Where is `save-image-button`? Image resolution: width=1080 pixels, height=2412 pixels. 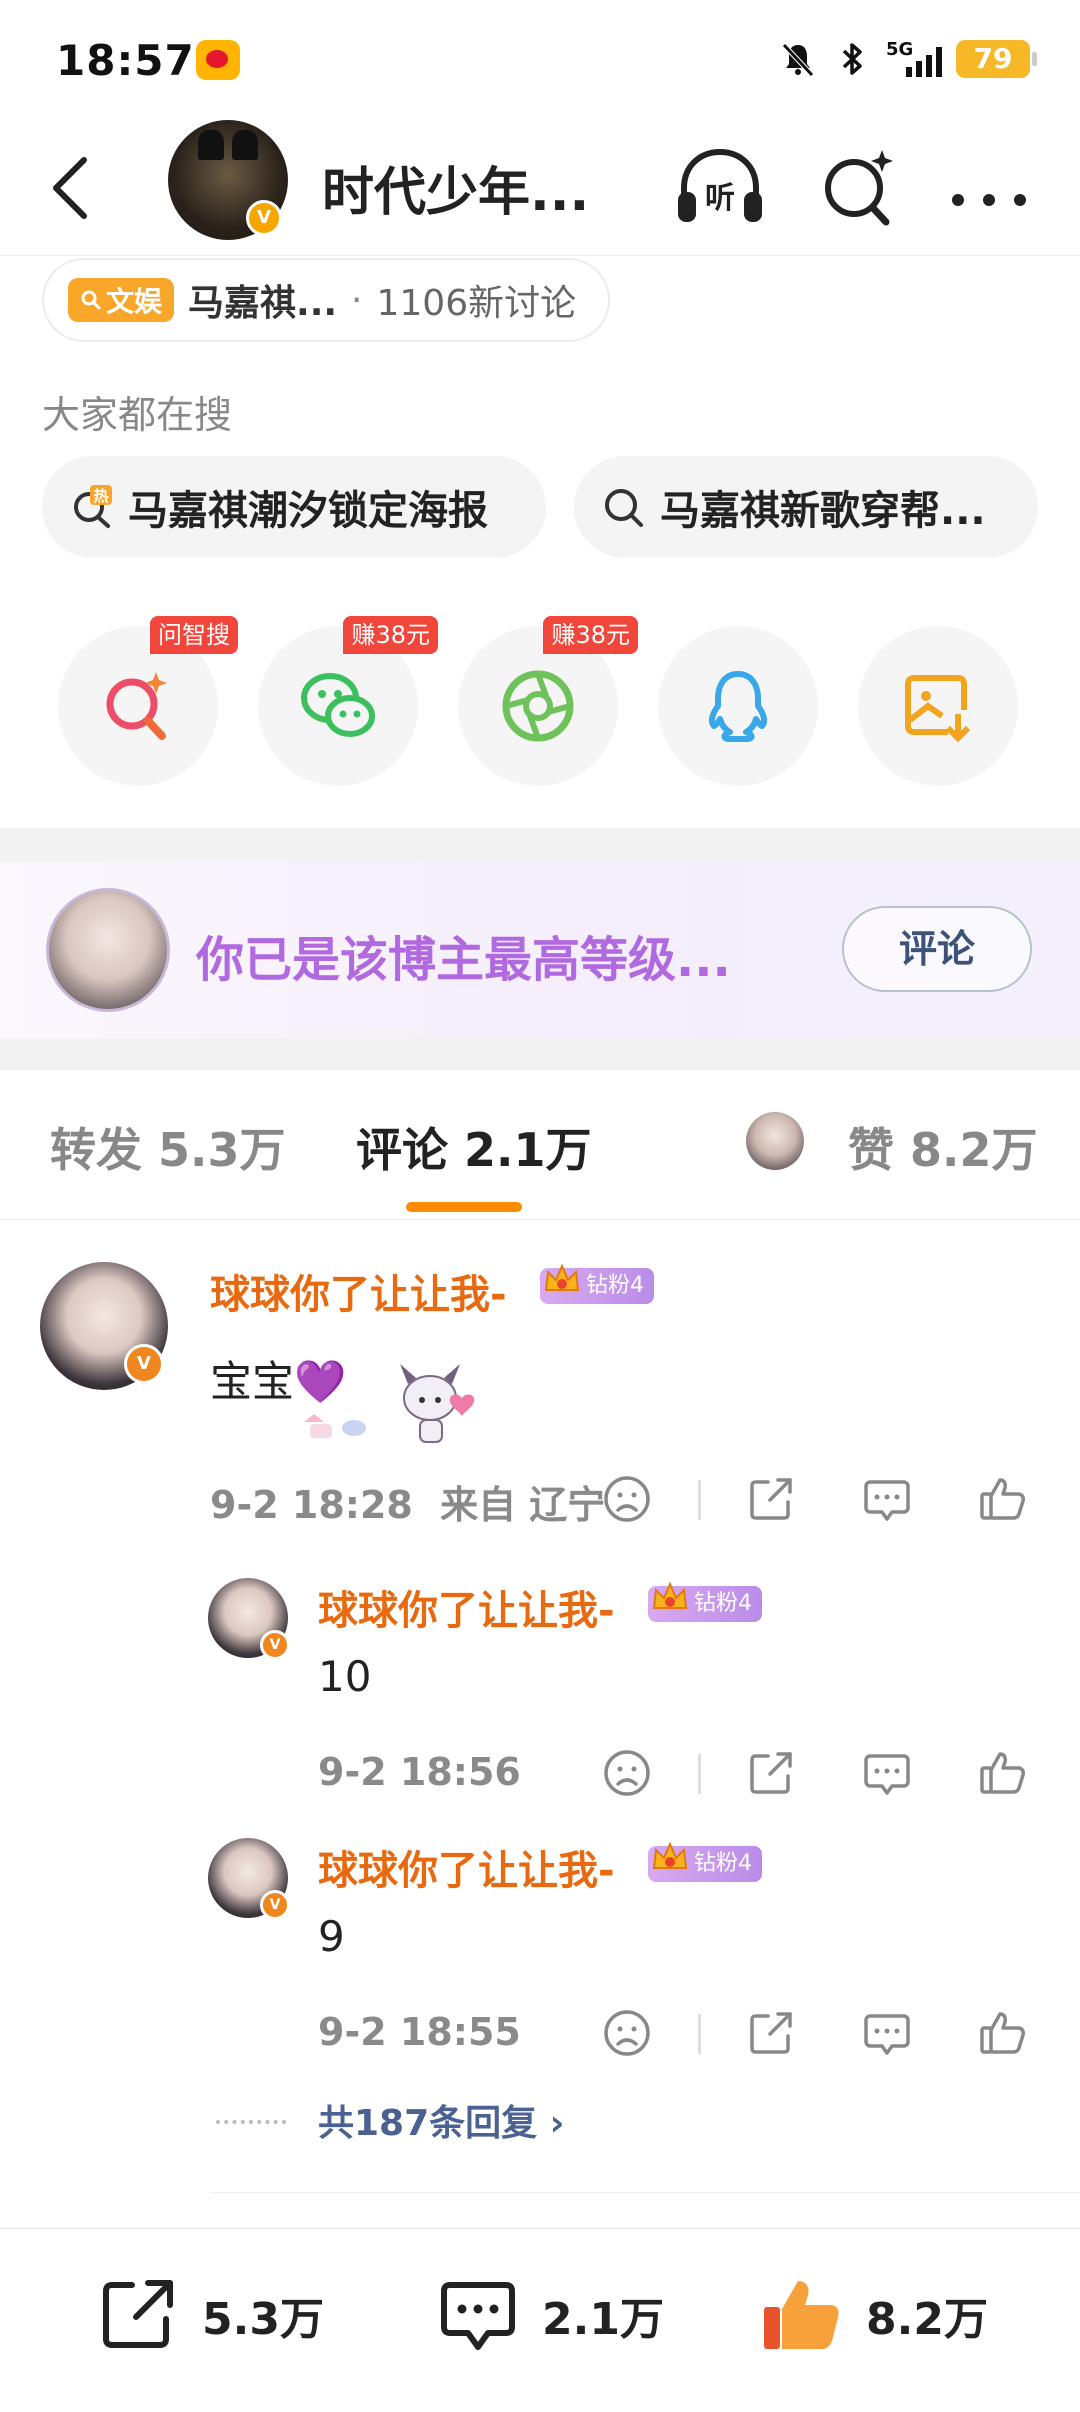 save-image-button is located at coordinates (938, 706).